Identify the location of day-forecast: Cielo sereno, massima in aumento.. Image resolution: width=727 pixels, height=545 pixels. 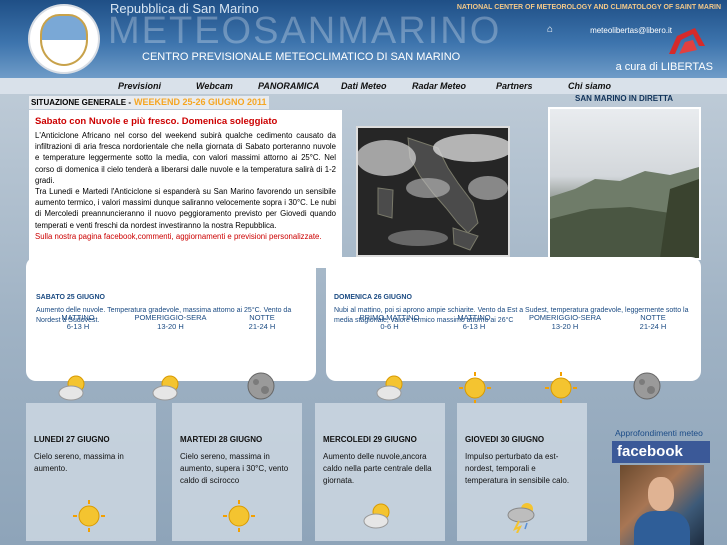
(79, 462).